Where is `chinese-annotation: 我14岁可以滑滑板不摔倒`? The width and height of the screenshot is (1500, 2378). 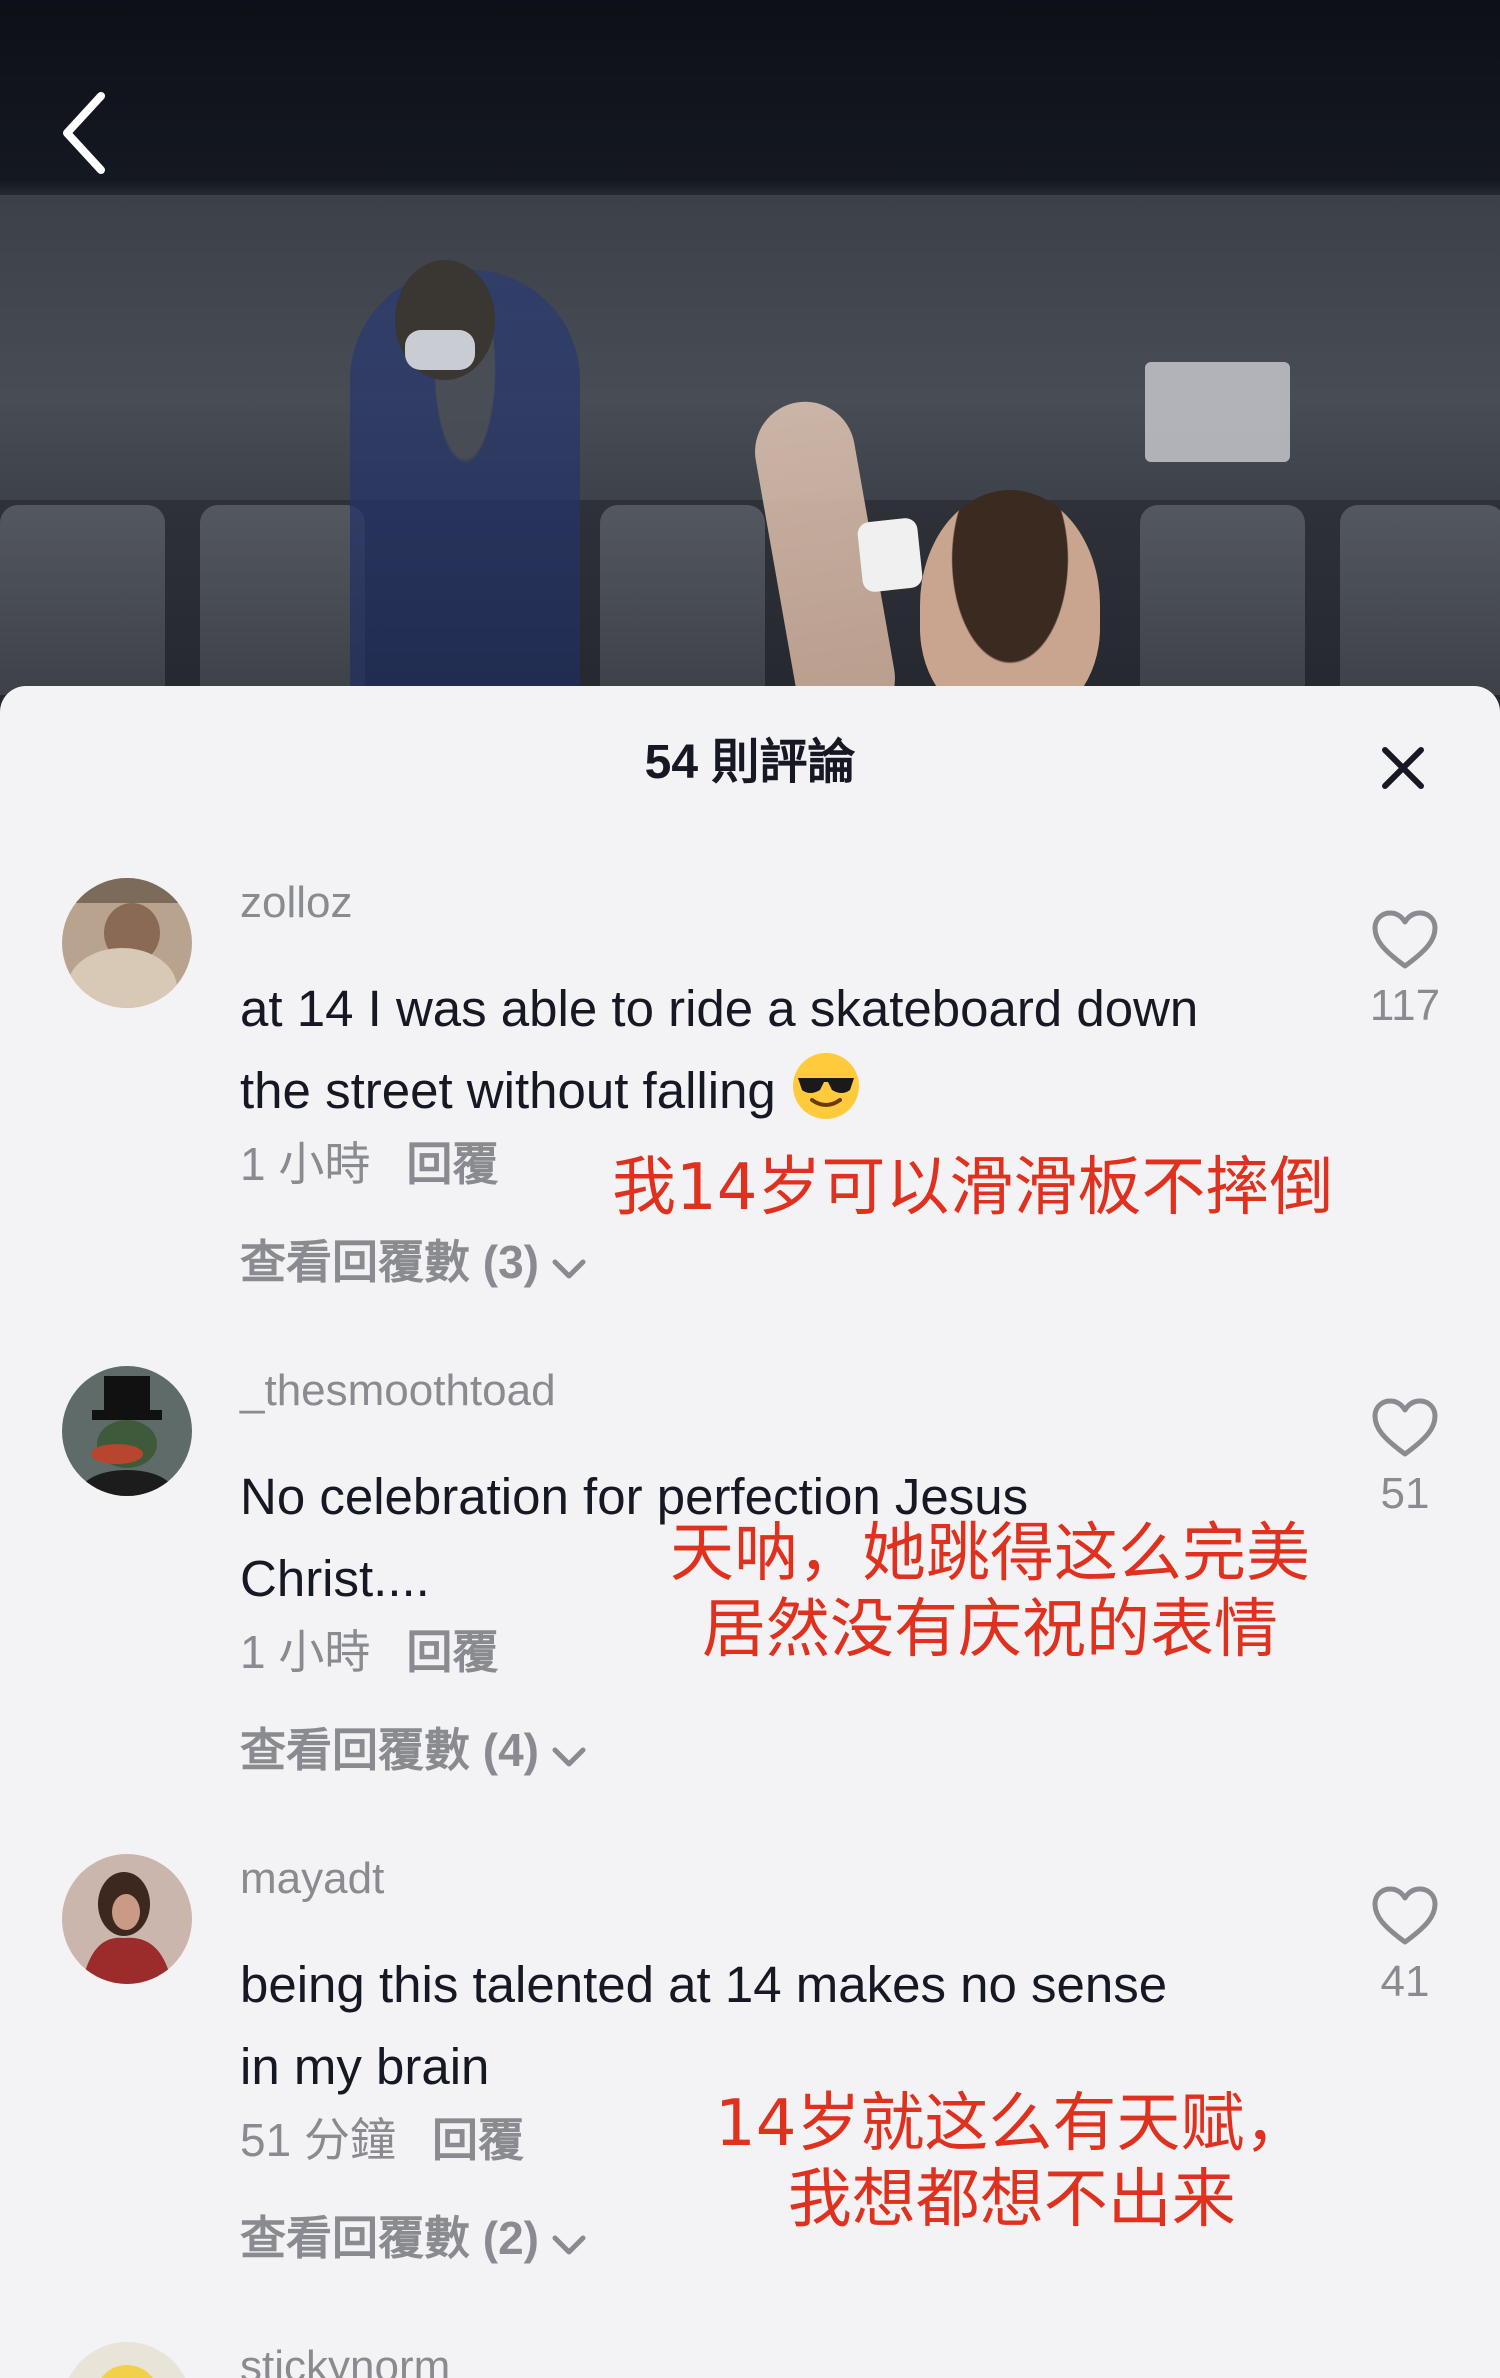
chinese-annotation: 我14岁可以滑滑板不摔倒 is located at coordinates (972, 1188).